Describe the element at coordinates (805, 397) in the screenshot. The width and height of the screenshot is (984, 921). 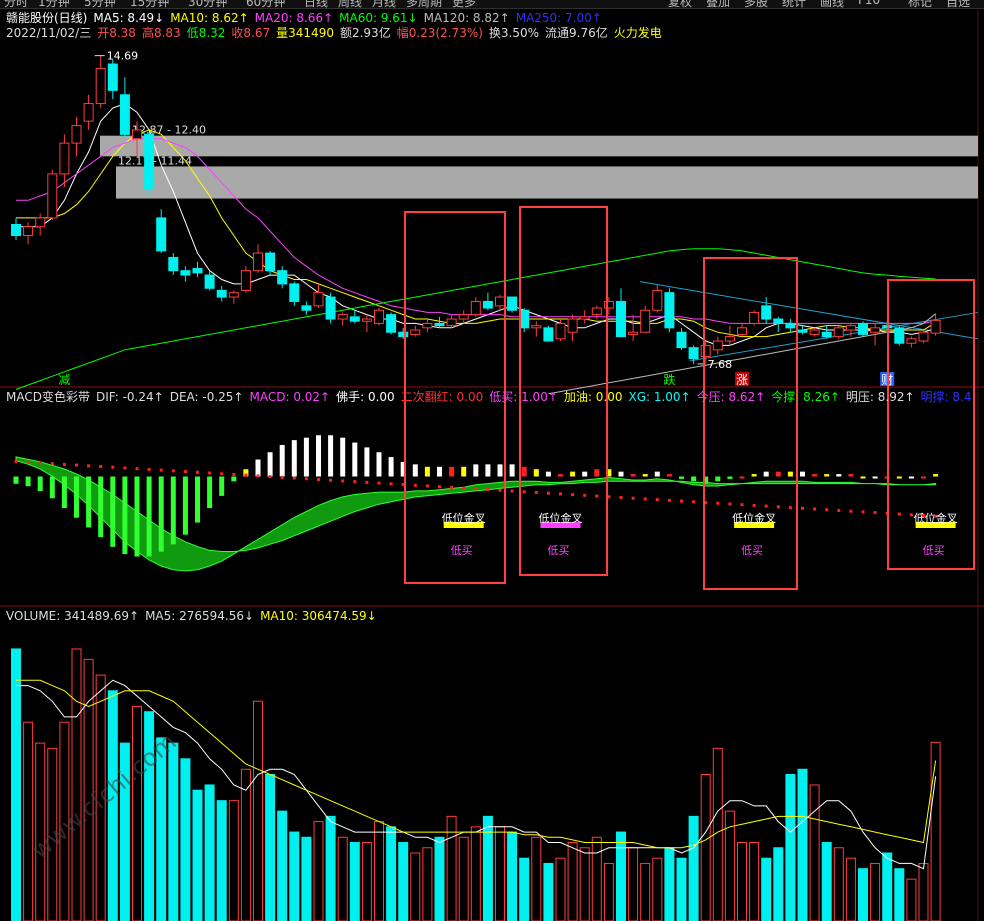
I see `macd-readout: 今撑: 8.26↑` at that location.